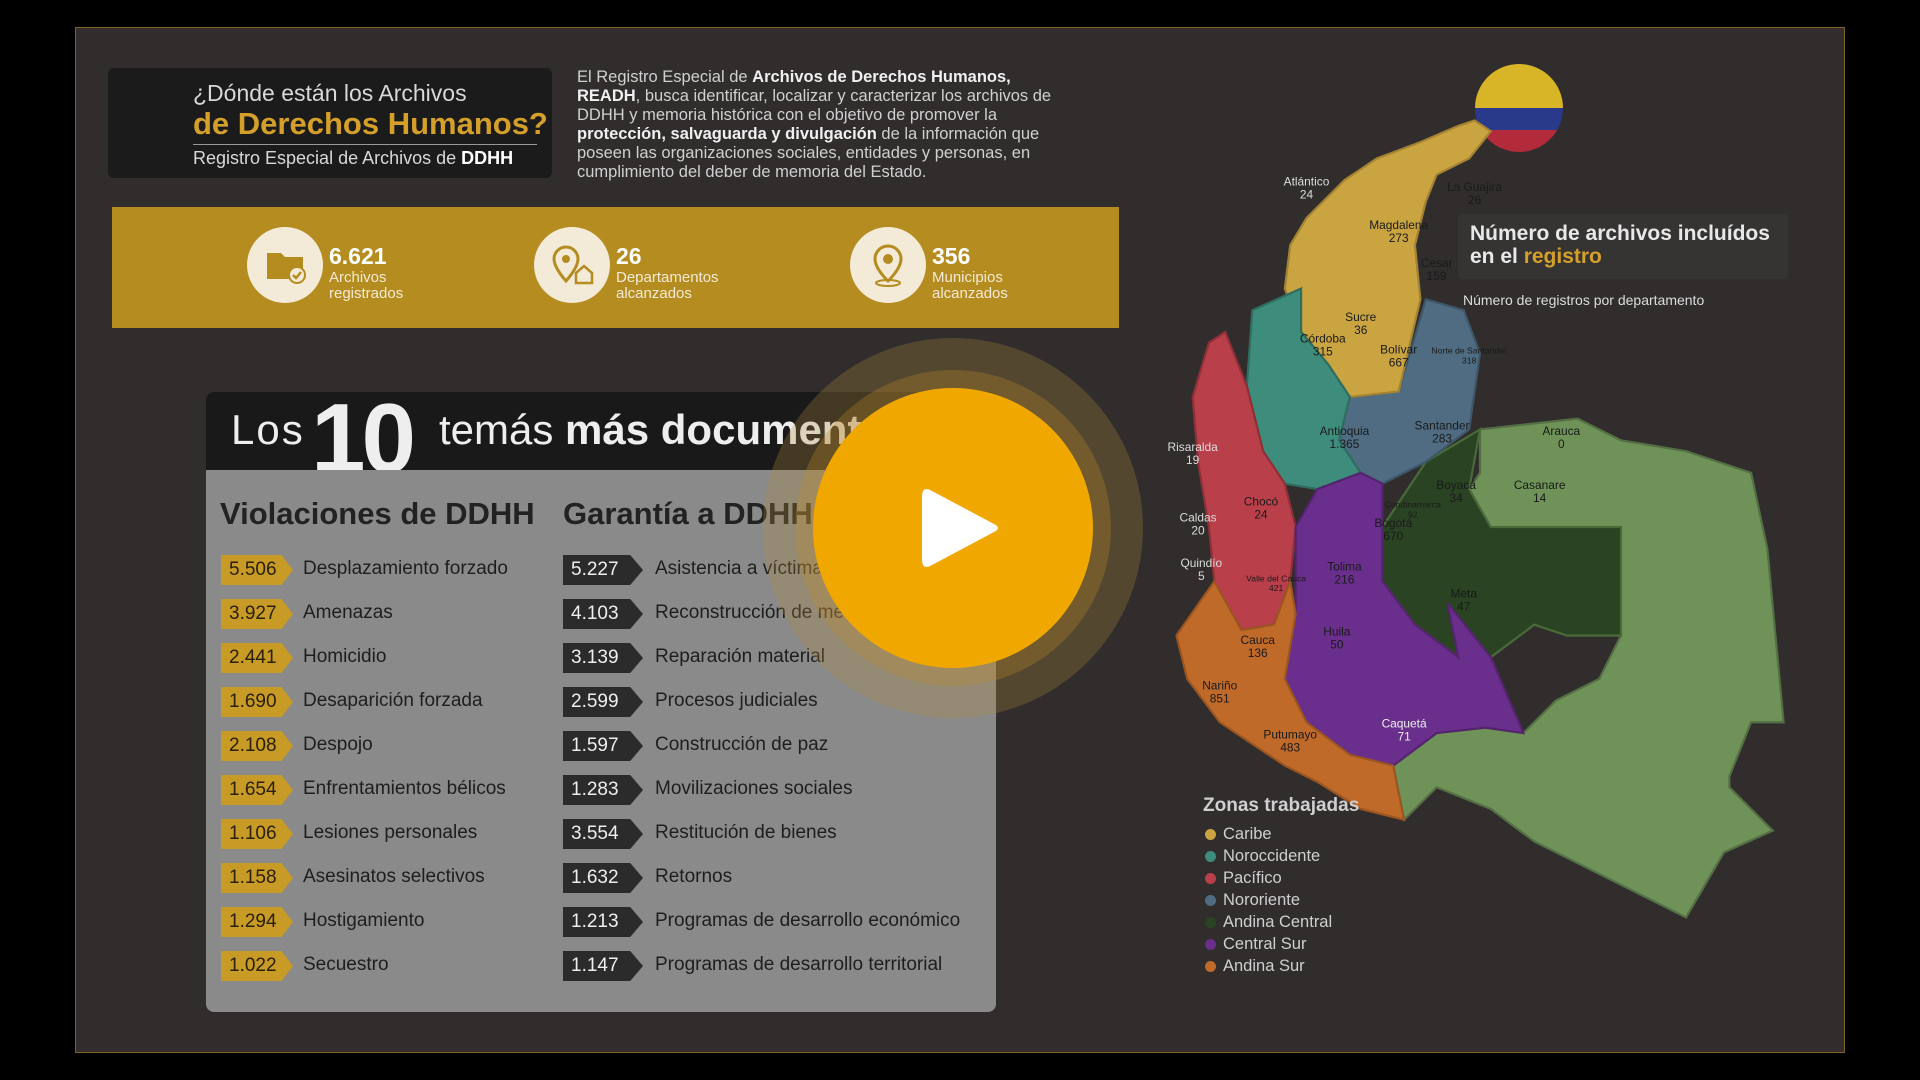 This screenshot has width=1920, height=1080. What do you see at coordinates (1220, 699) in the screenshot?
I see `dept-value: 851` at bounding box center [1220, 699].